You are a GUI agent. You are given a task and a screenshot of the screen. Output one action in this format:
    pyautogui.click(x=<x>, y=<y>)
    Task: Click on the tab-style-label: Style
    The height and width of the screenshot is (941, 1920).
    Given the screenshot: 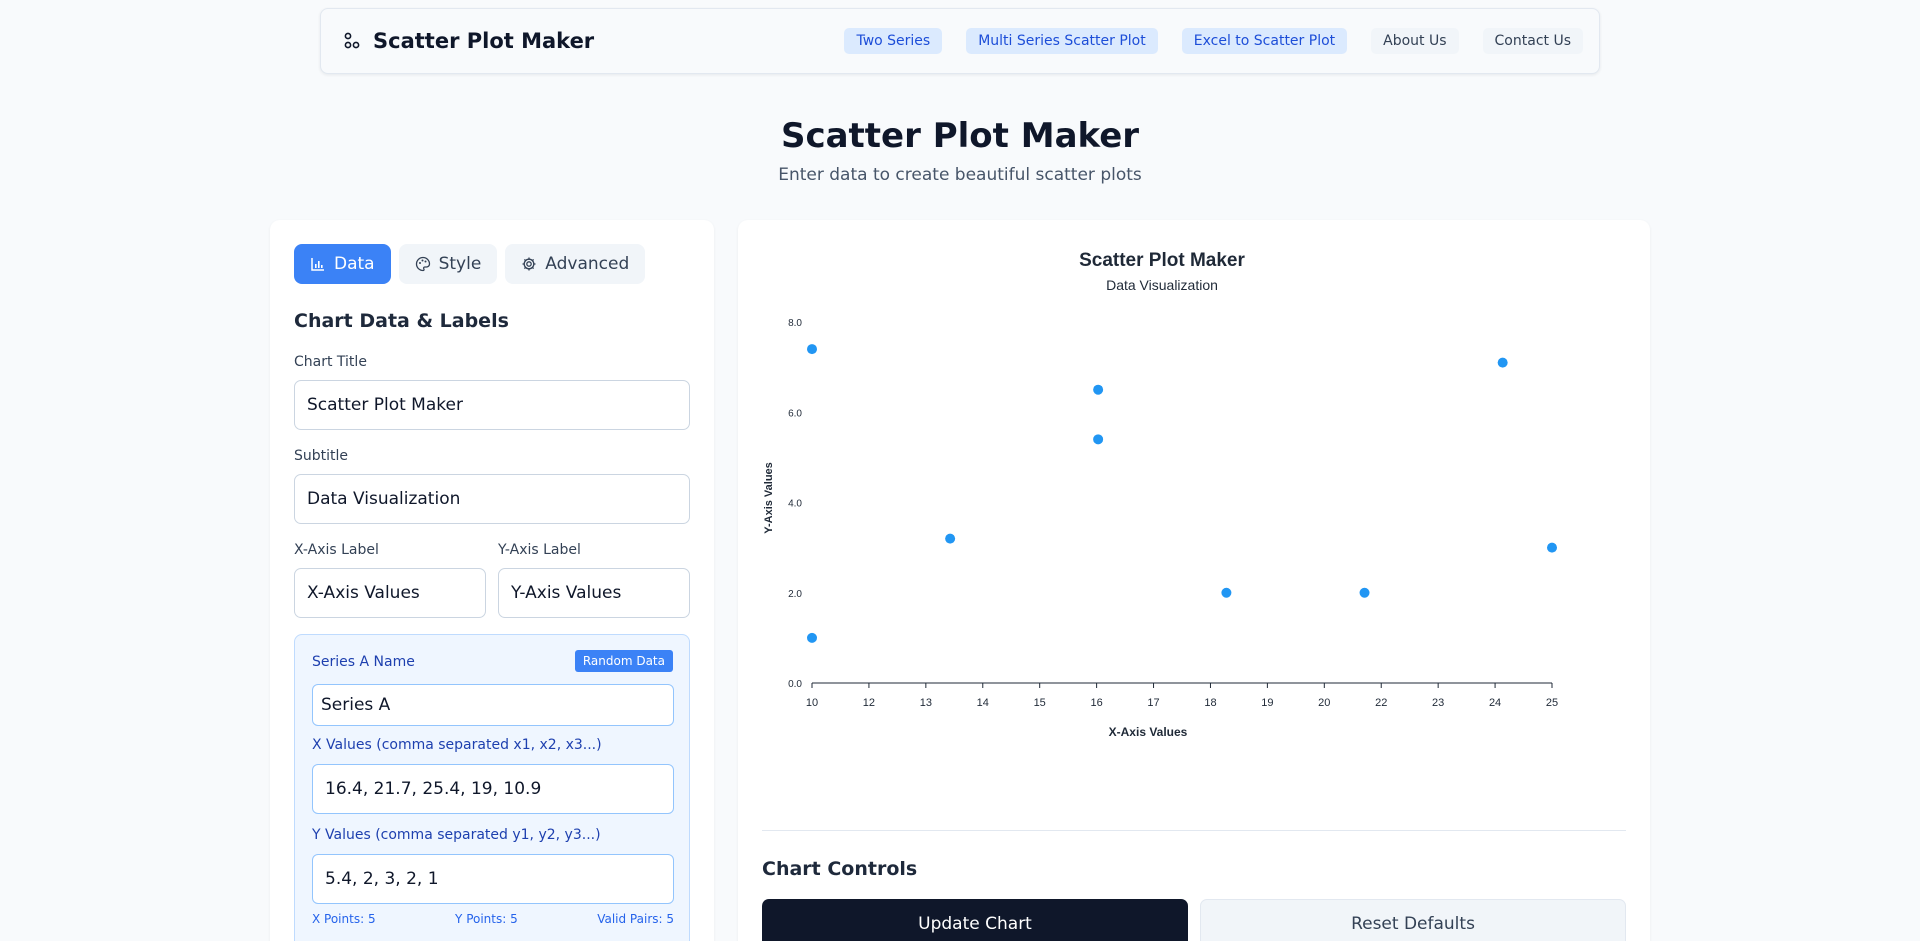 What is the action you would take?
    pyautogui.click(x=460, y=264)
    